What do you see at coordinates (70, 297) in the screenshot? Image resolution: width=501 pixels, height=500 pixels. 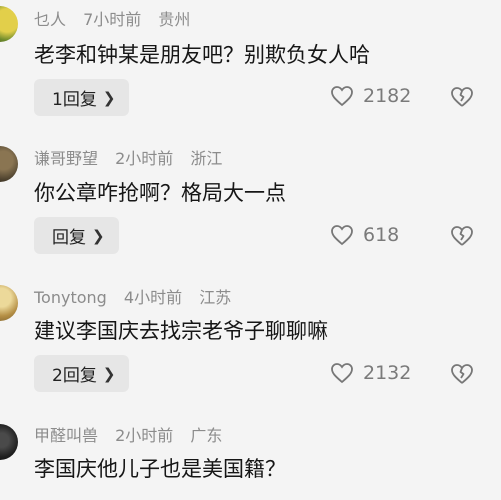 I see `username: Tonytong` at bounding box center [70, 297].